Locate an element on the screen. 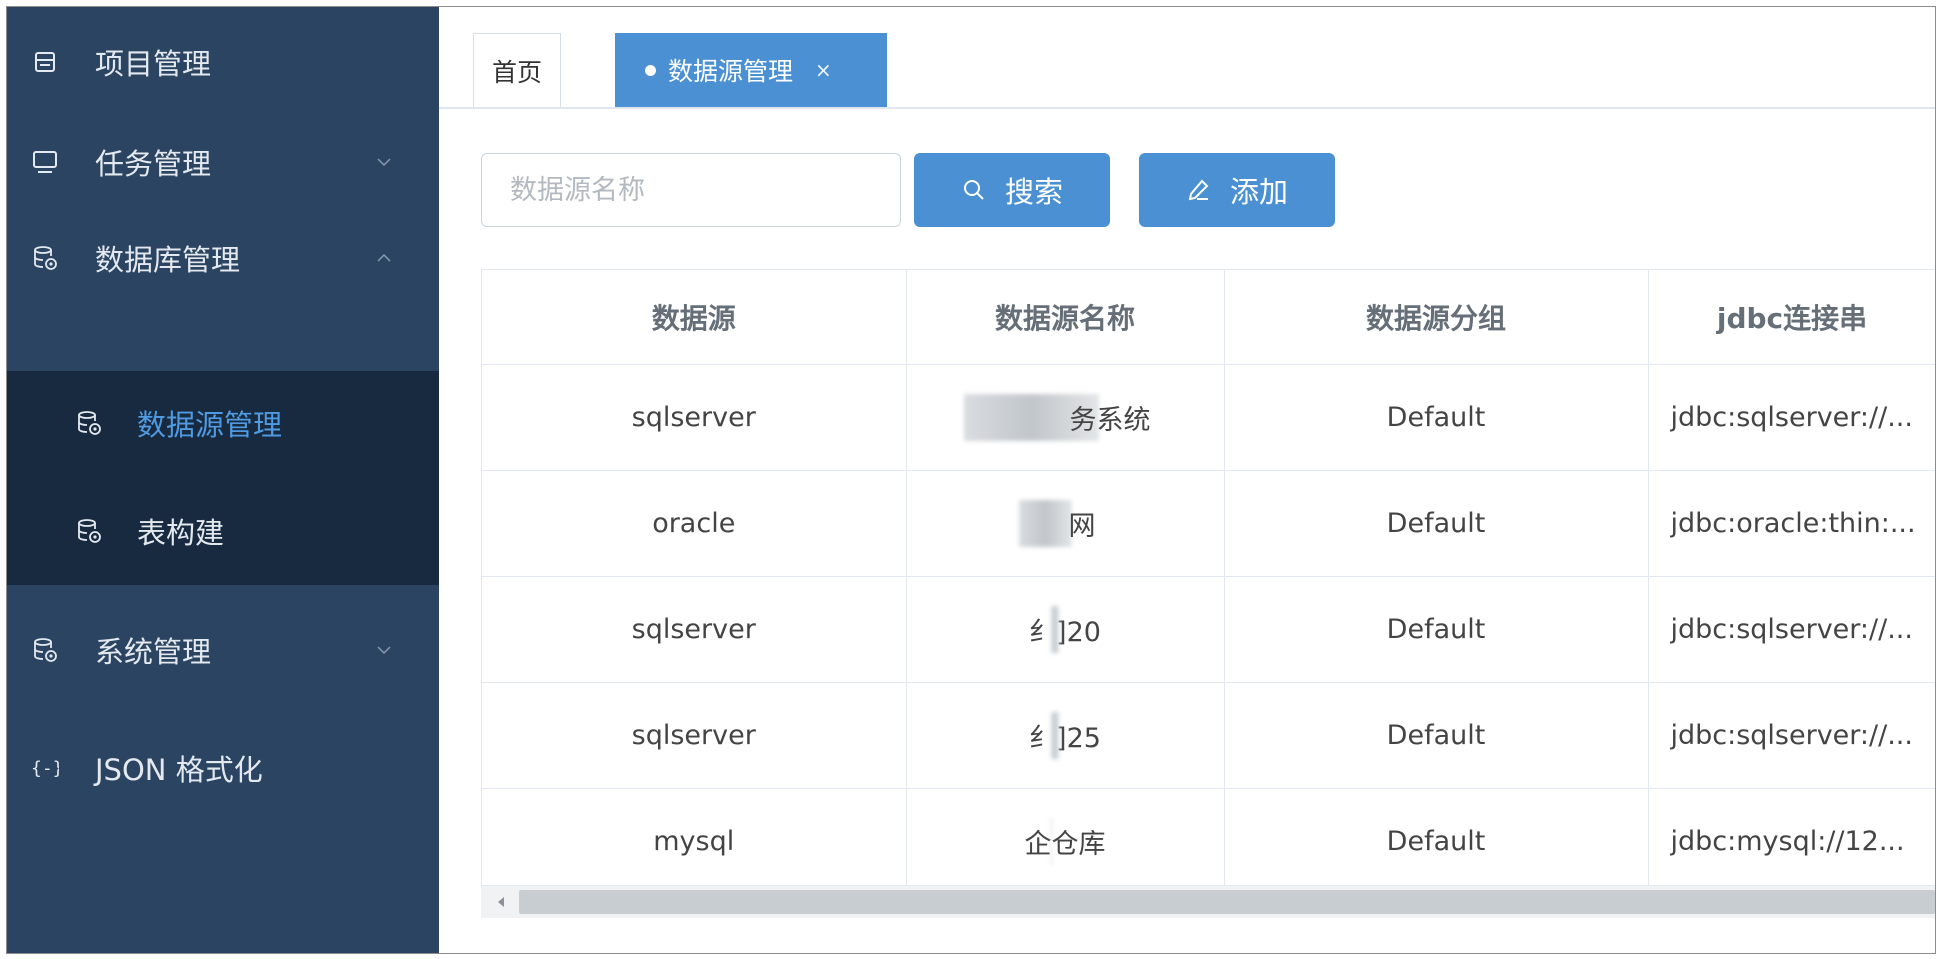 The width and height of the screenshot is (1944, 959). tab-label: 首页 is located at coordinates (516, 72).